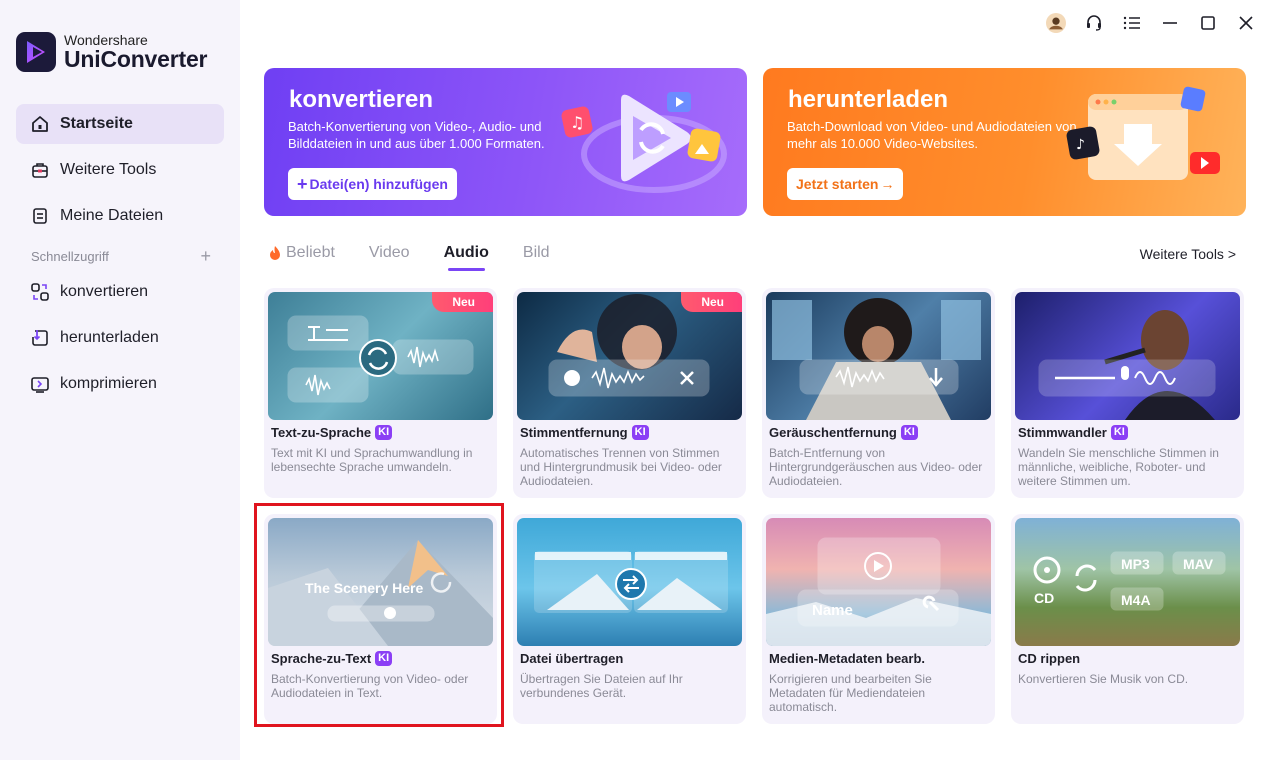 The width and height of the screenshot is (1270, 760). I want to click on compress-icon, so click(40, 384).